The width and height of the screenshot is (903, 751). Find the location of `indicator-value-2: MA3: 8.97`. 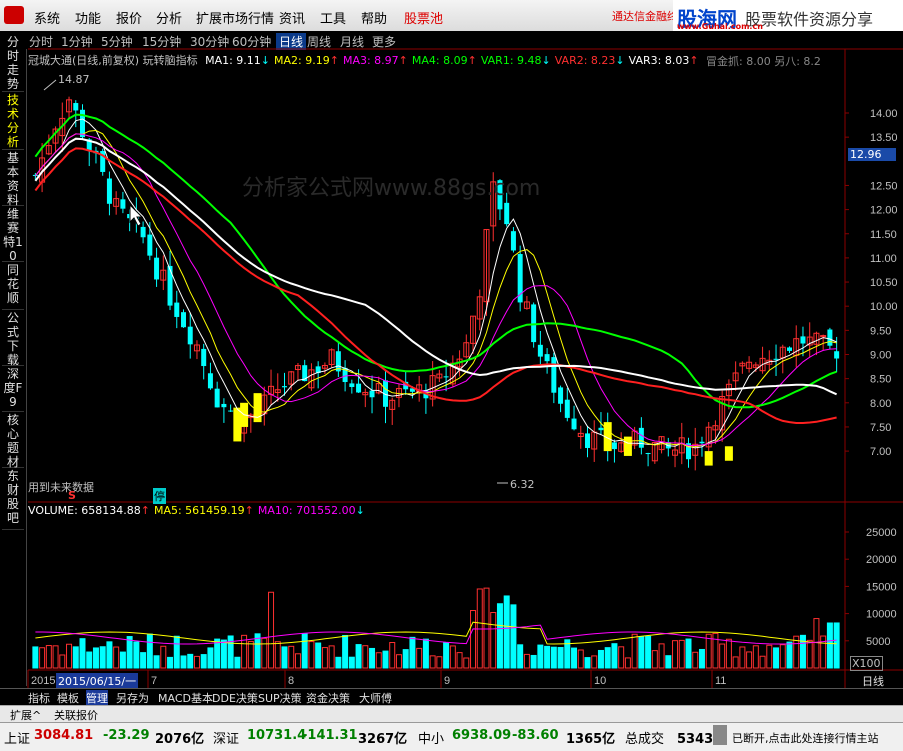

indicator-value-2: MA3: 8.97 is located at coordinates (370, 60).